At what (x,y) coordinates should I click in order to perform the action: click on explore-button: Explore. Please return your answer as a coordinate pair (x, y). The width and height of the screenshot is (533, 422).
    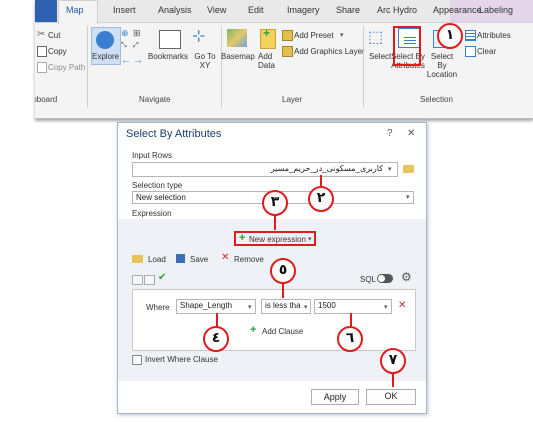
    Looking at the image, I should click on (105, 56).